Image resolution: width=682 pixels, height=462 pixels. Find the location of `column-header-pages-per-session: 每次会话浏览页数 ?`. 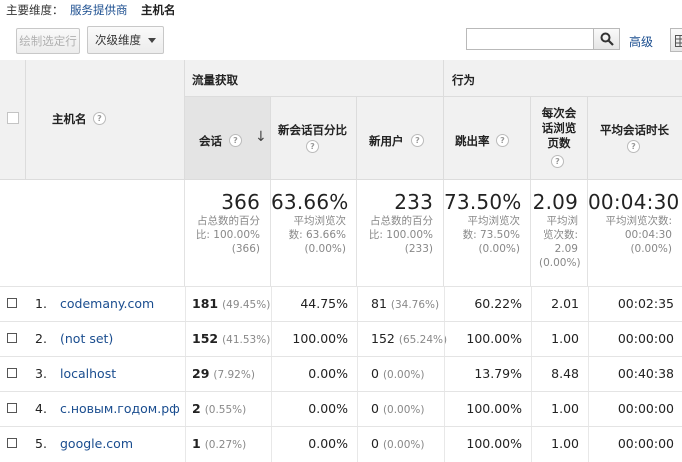

column-header-pages-per-session: 每次会话浏览页数 ? is located at coordinates (559, 138).